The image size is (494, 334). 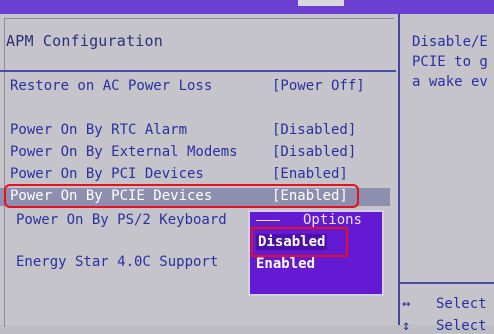 I want to click on arrow-left-right-icon: ↔, so click(x=406, y=304).